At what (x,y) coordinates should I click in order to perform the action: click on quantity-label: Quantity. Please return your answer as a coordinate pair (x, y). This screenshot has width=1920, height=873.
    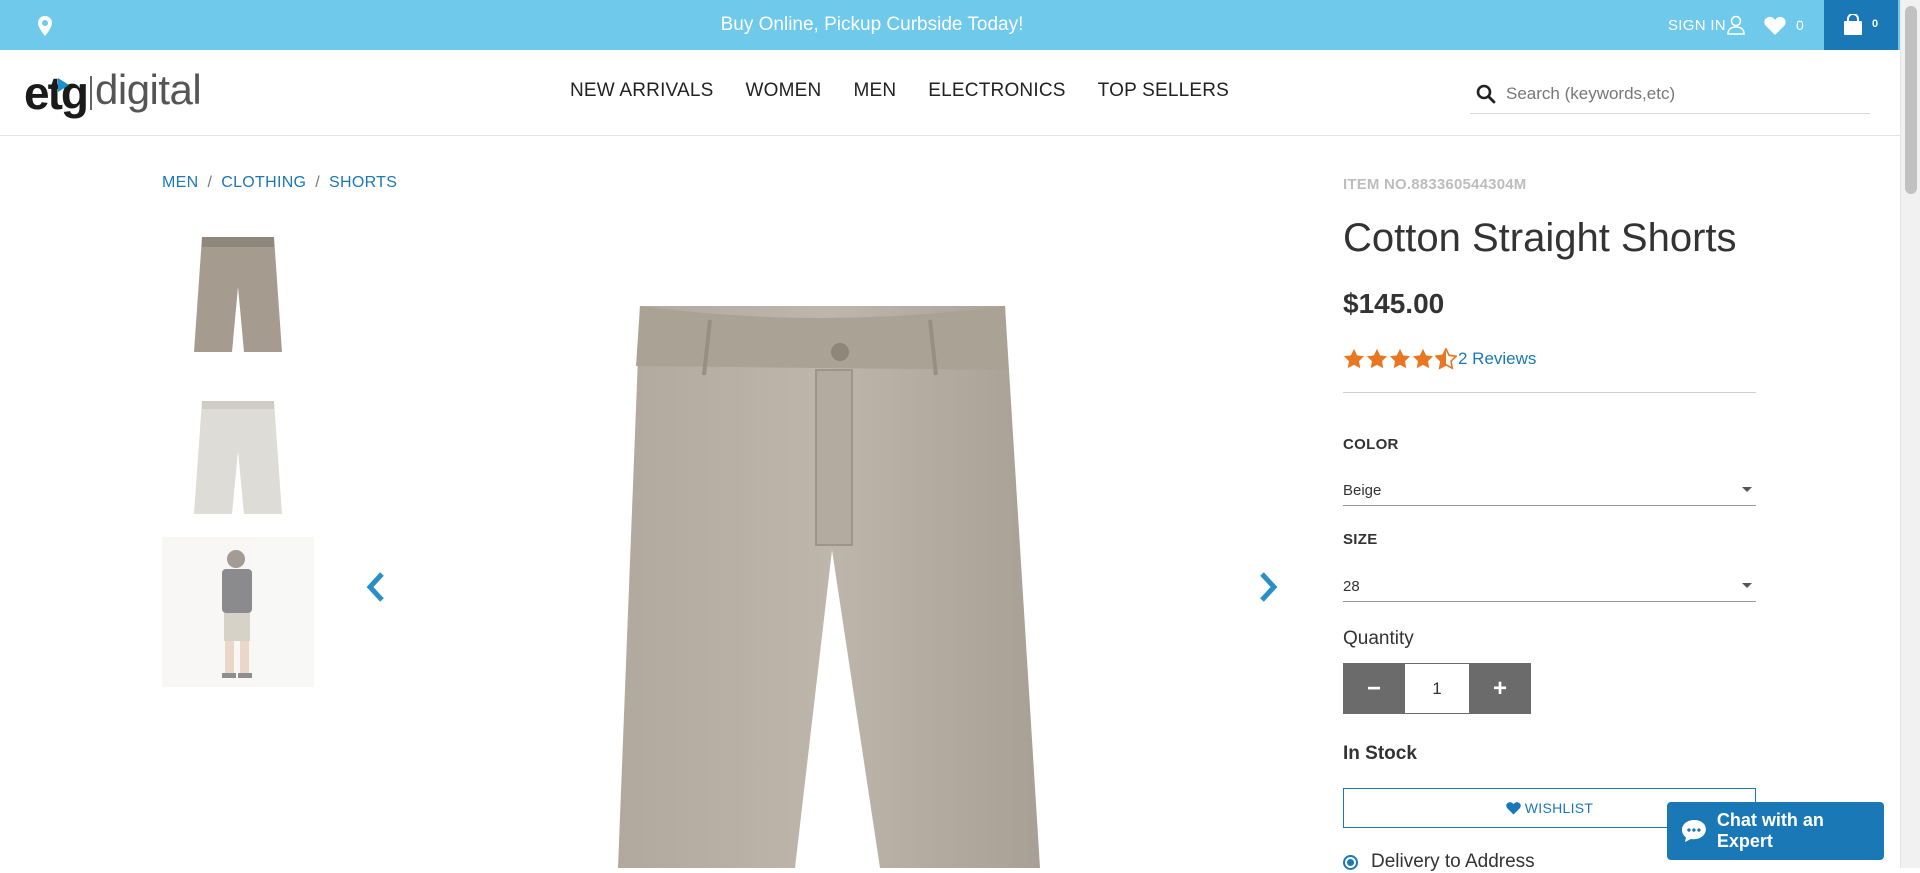
    Looking at the image, I should click on (1378, 638).